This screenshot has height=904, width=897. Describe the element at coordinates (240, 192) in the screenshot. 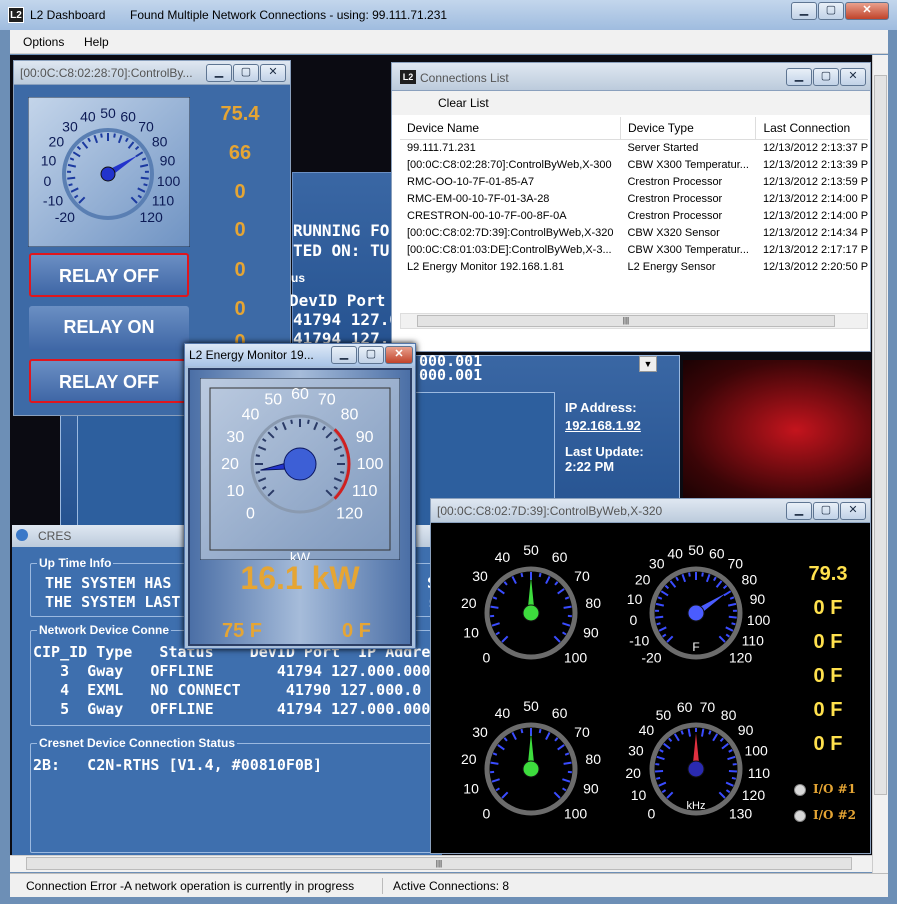

I see `cbw1-value: 0` at that location.